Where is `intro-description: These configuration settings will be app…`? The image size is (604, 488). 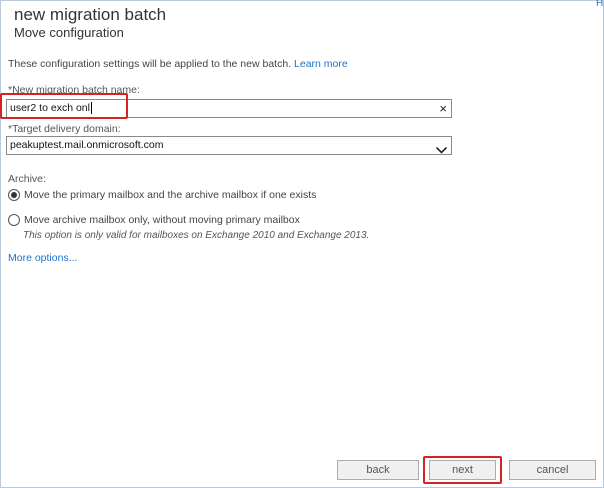
intro-description: These configuration settings will be app… is located at coordinates (150, 64).